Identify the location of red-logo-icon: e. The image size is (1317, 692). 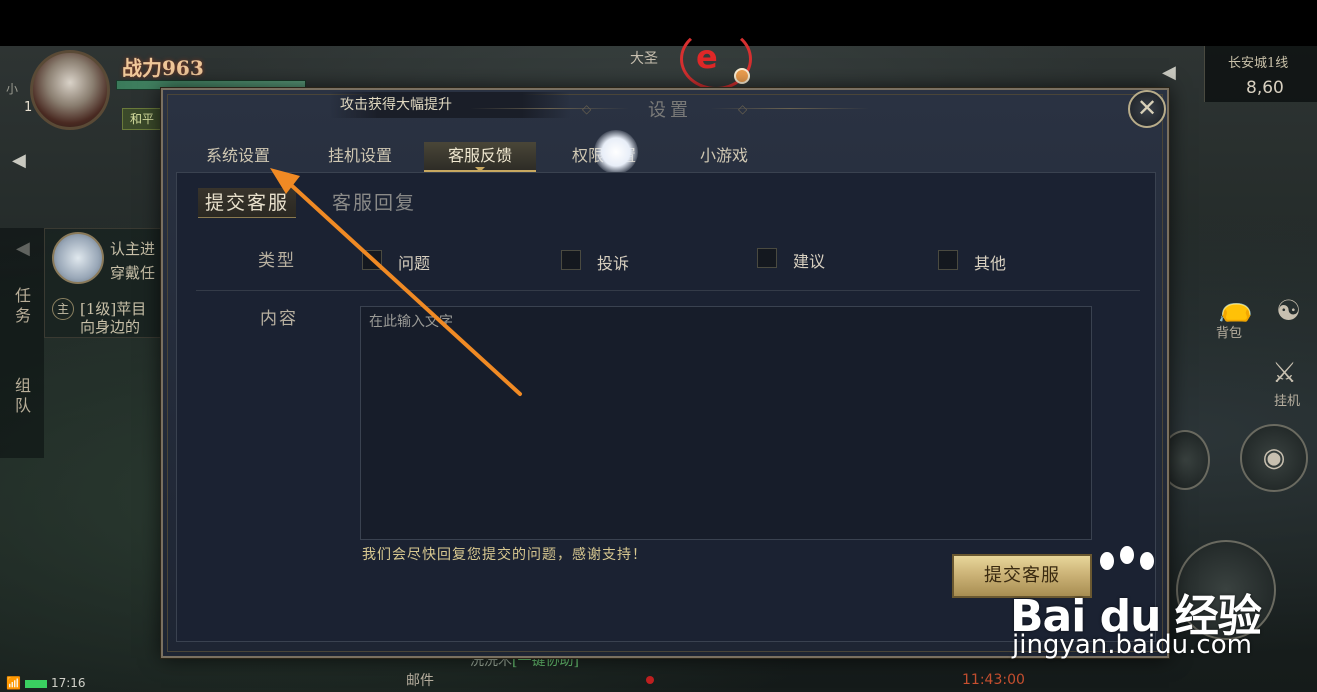
(707, 57).